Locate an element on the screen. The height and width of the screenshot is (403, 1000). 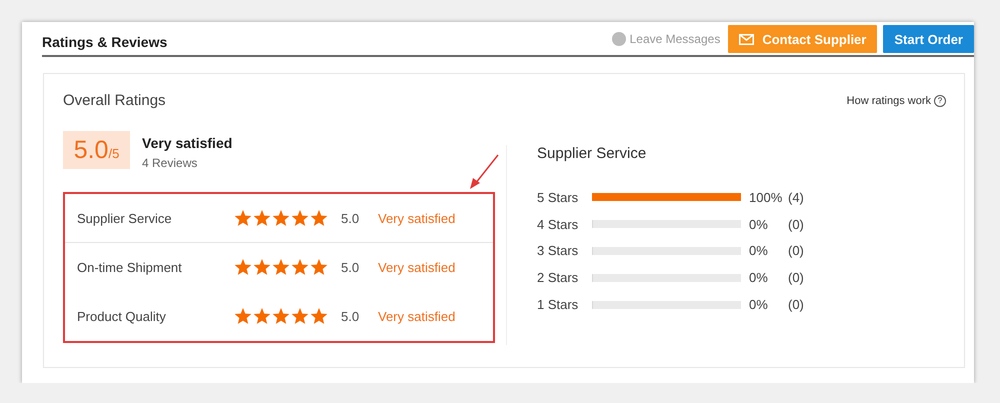
envelope-icon is located at coordinates (746, 39).